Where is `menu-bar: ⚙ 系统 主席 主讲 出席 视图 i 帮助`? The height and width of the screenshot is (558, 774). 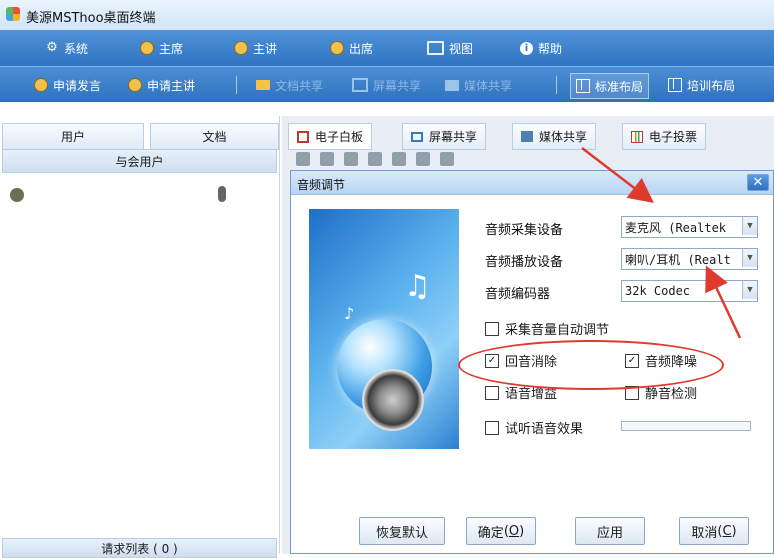
menu-bar: ⚙ 系统 主席 主讲 出席 视图 i 帮助 is located at coordinates (387, 48).